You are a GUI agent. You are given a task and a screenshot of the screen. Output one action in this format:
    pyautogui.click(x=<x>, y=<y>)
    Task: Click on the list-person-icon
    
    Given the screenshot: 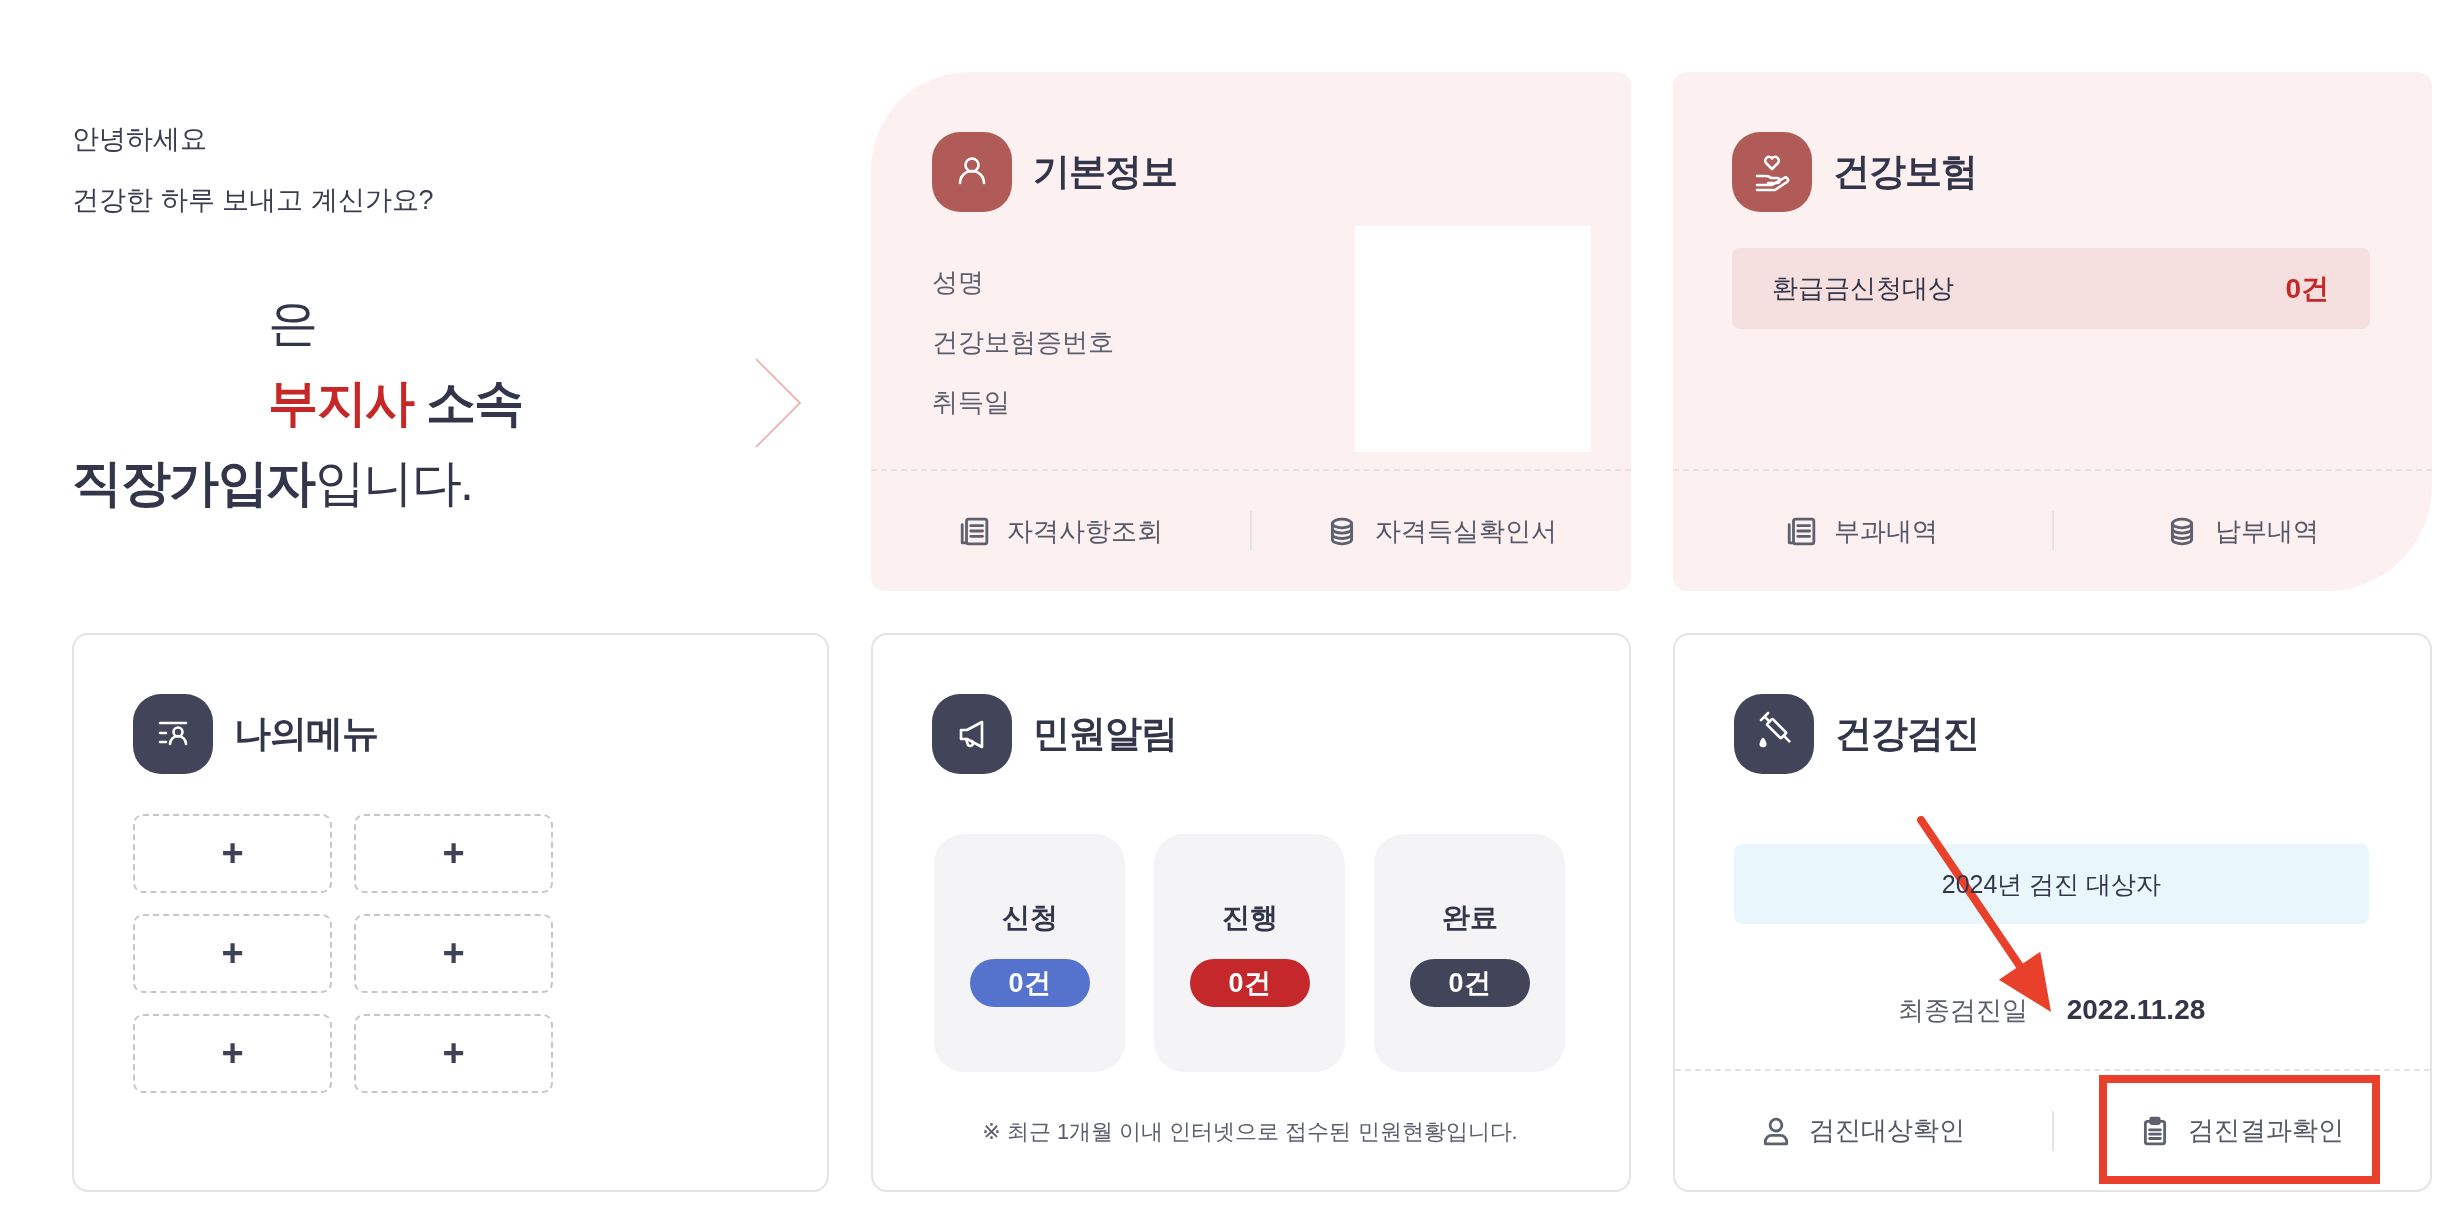 What is the action you would take?
    pyautogui.click(x=173, y=734)
    